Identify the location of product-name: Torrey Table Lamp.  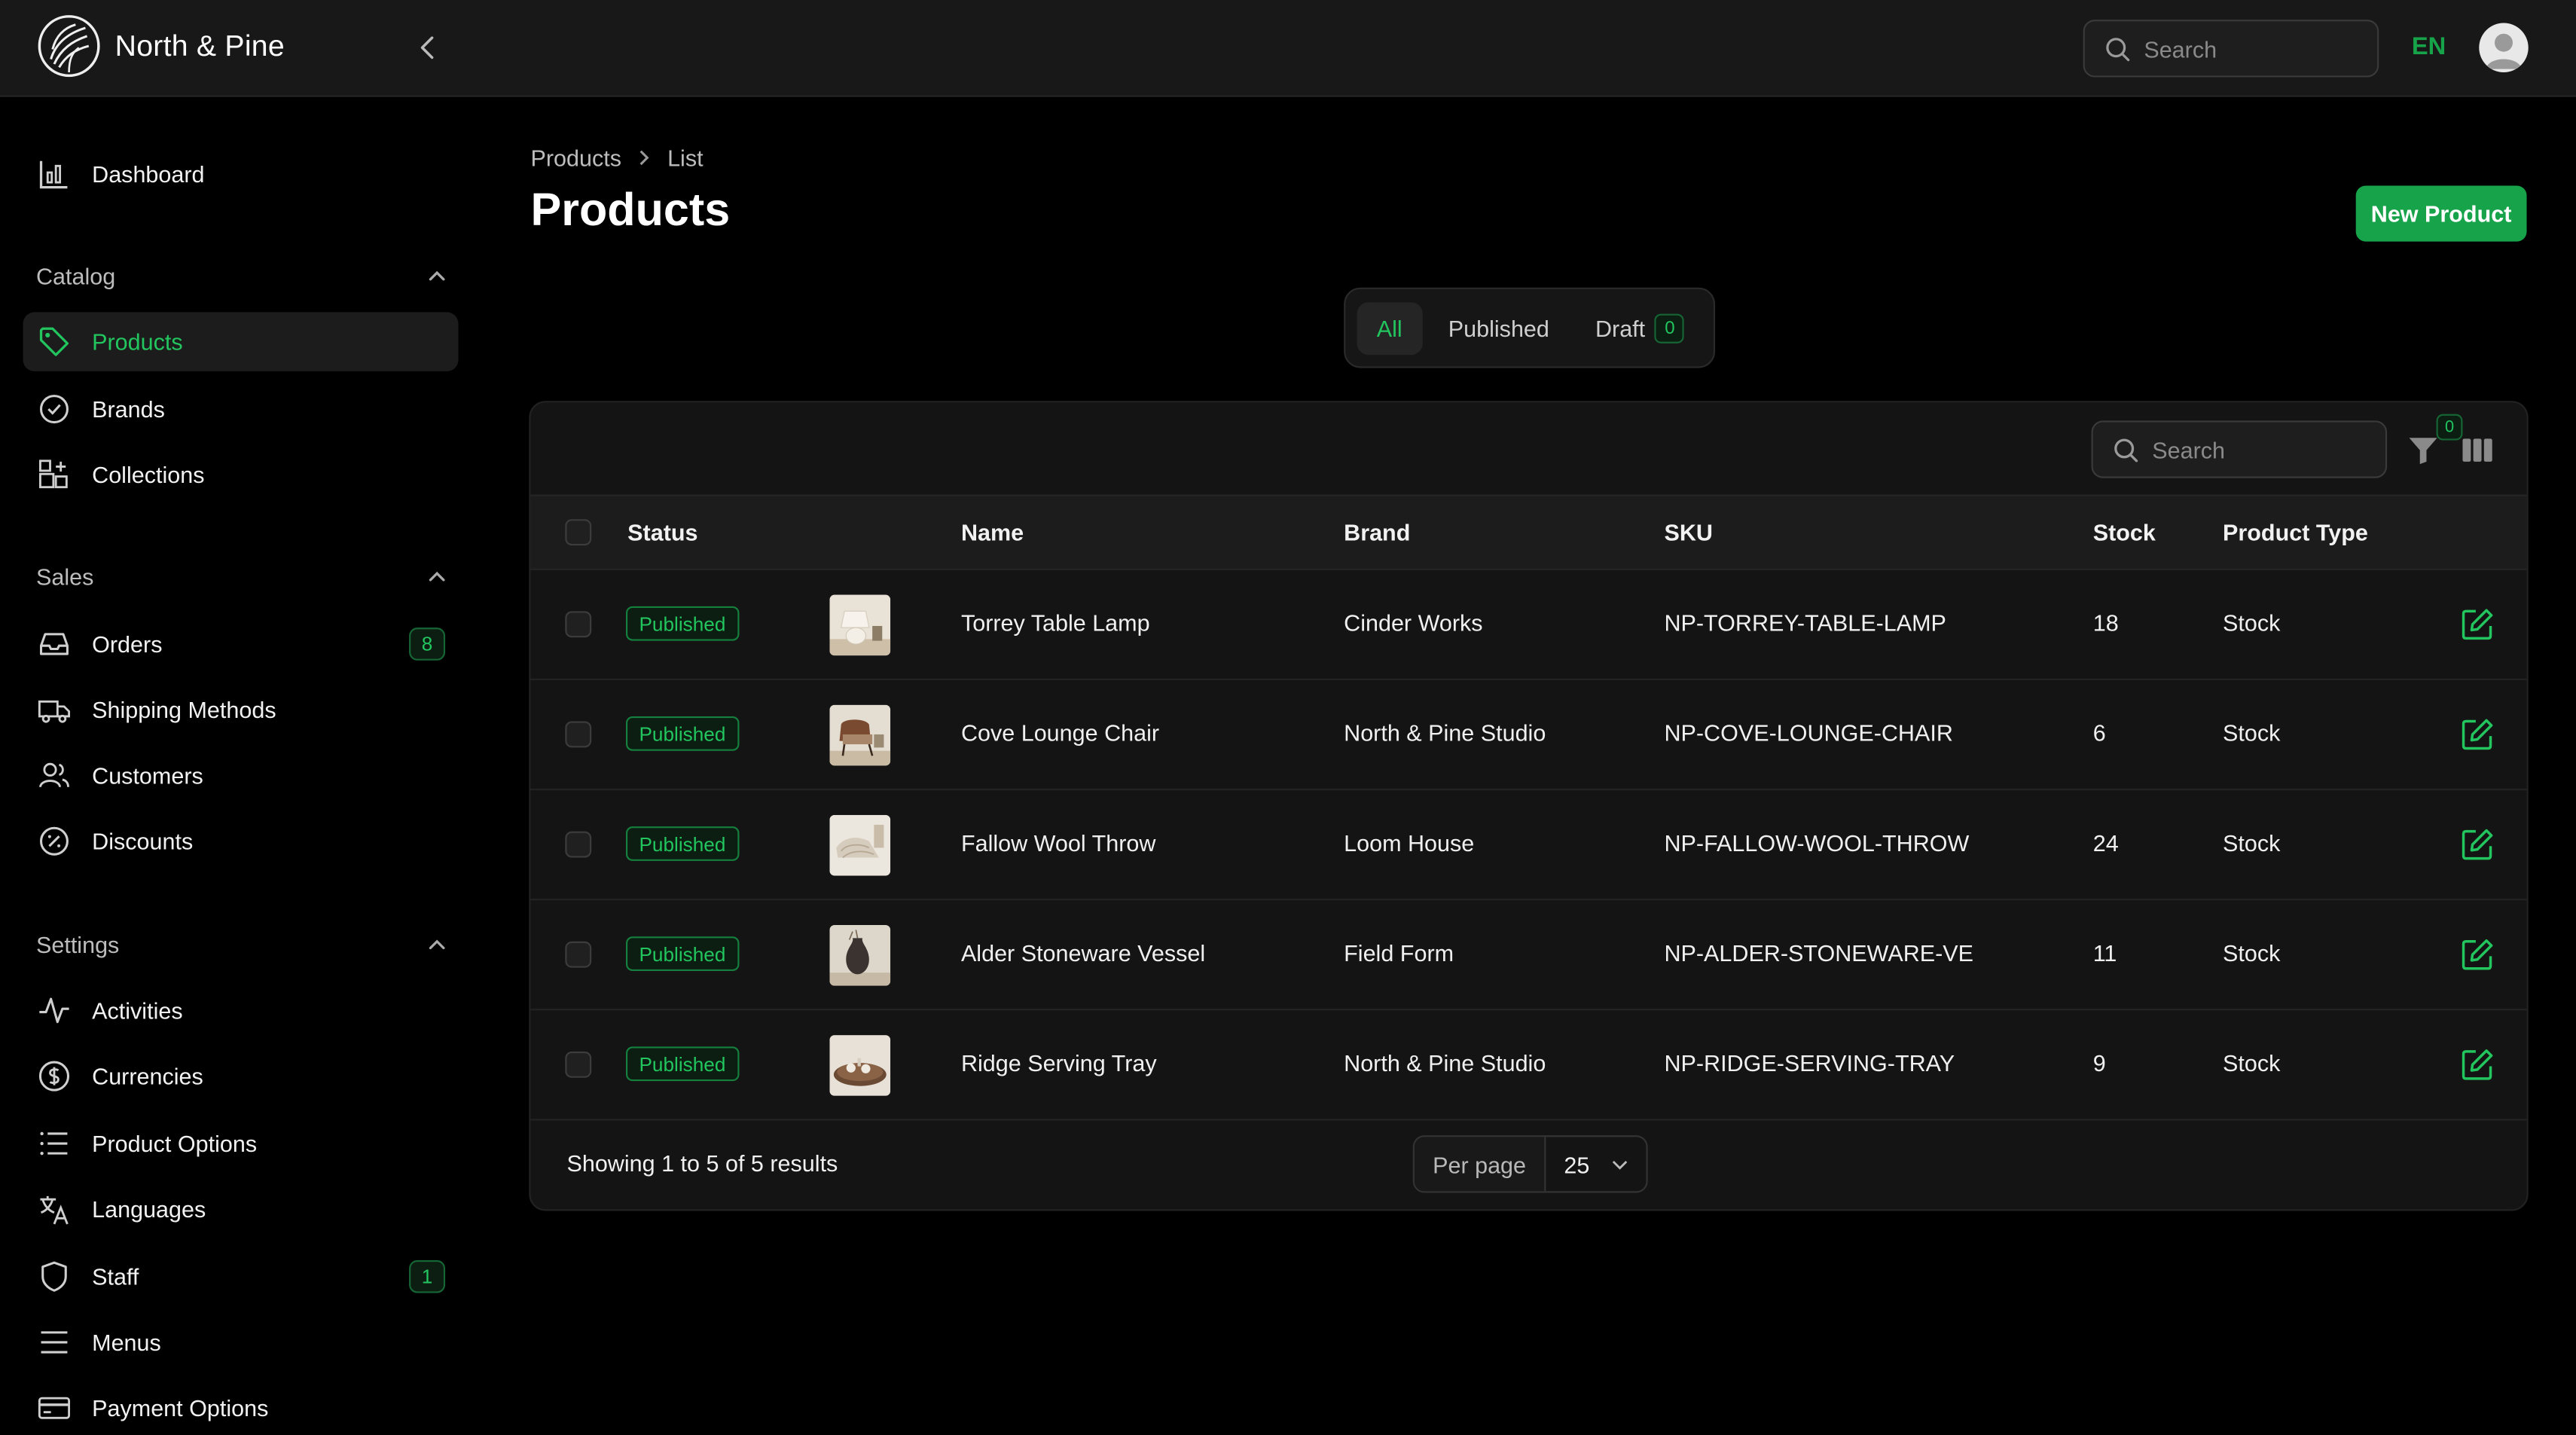
(1055, 622).